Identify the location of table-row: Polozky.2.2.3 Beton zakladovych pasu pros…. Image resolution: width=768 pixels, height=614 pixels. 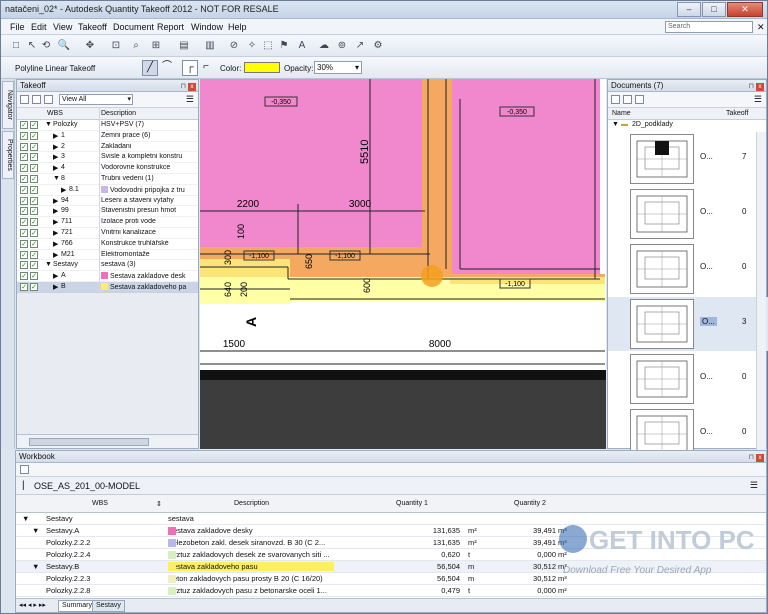
(391, 579).